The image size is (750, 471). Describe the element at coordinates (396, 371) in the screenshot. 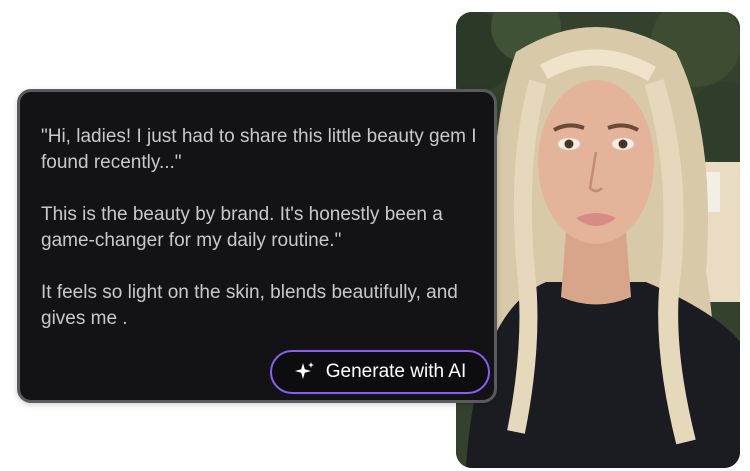

I see `generate-button-label: Generate with AI` at that location.